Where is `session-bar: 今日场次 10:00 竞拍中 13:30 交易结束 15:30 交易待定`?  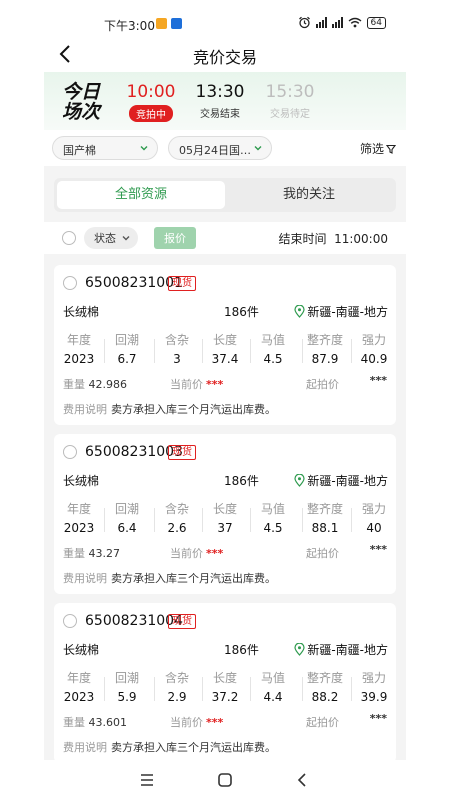
session-bar: 今日场次 10:00 竞拍中 13:30 交易结束 15:30 交易待定 is located at coordinates (225, 101).